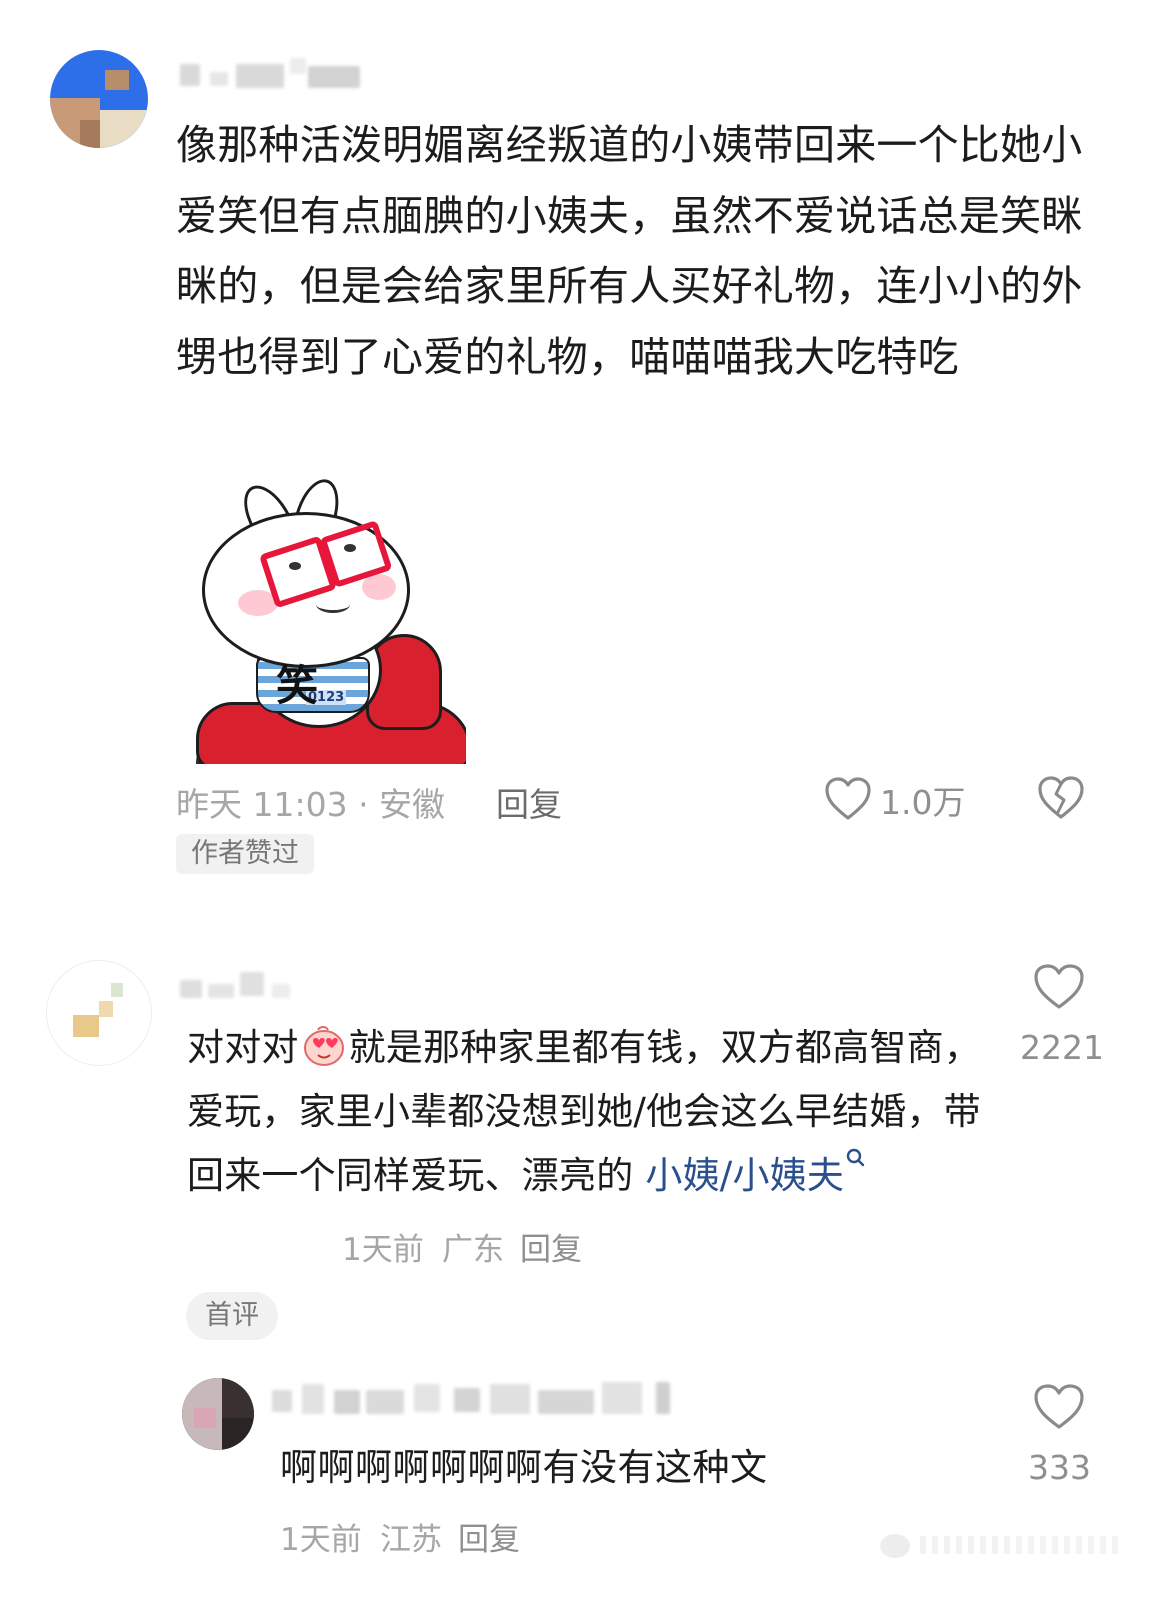  Describe the element at coordinates (383, 1250) in the screenshot. I see `comment-time: 1天前` at that location.